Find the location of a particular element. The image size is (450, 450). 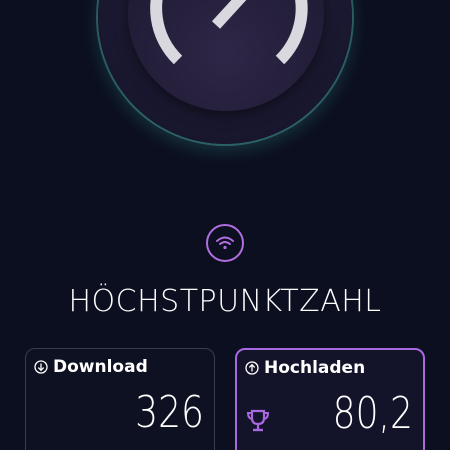

download-card: Download 326 is located at coordinates (120, 399).